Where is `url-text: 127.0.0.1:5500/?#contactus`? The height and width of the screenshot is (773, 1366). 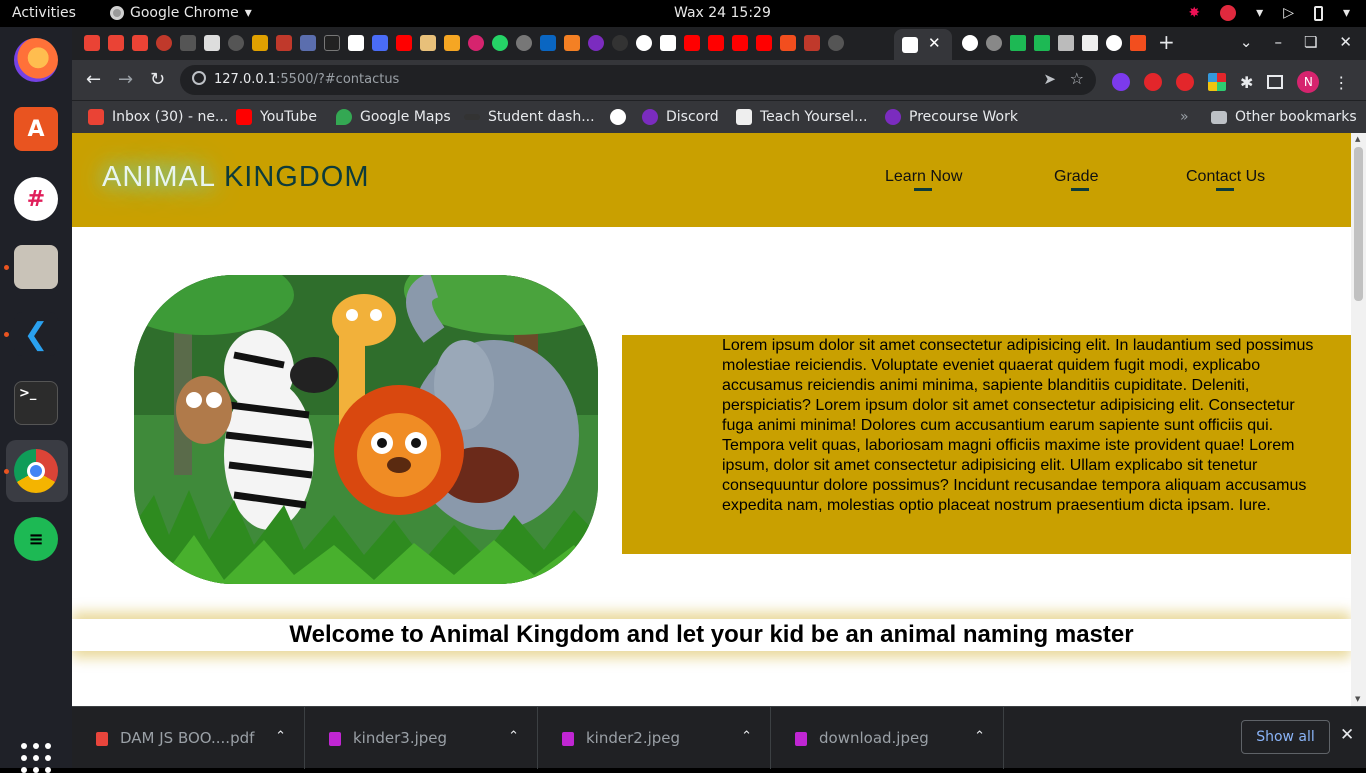 url-text: 127.0.0.1:5500/?#contactus is located at coordinates (306, 79).